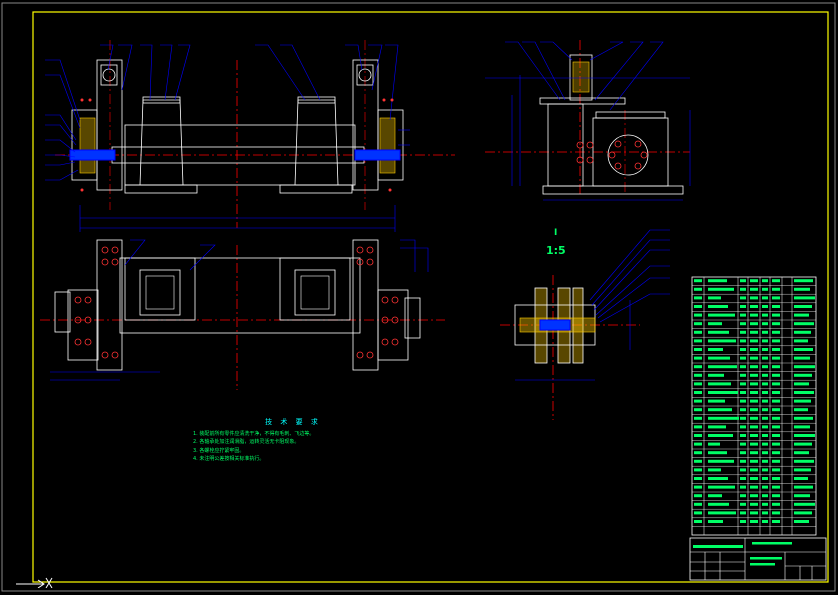 The height and width of the screenshot is (595, 838). What do you see at coordinates (246, 442) in the screenshot?
I see `note-2: 2. 各轴承处加注润滑脂，运转灵活无卡阻现象。` at bounding box center [246, 442].